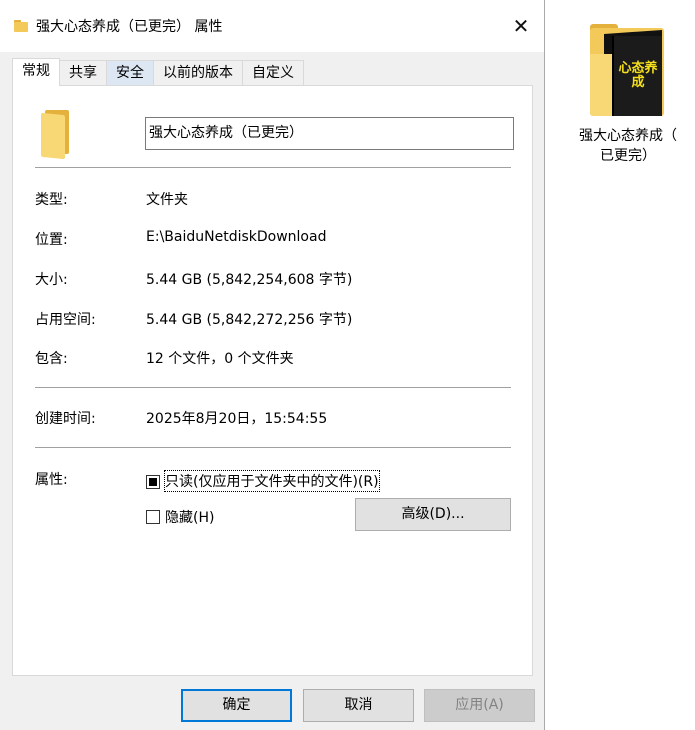 Image resolution: width=695 pixels, height=730 pixels. I want to click on title-bar: 强大心态养成（已更完） 属性 ✕, so click(272, 26).